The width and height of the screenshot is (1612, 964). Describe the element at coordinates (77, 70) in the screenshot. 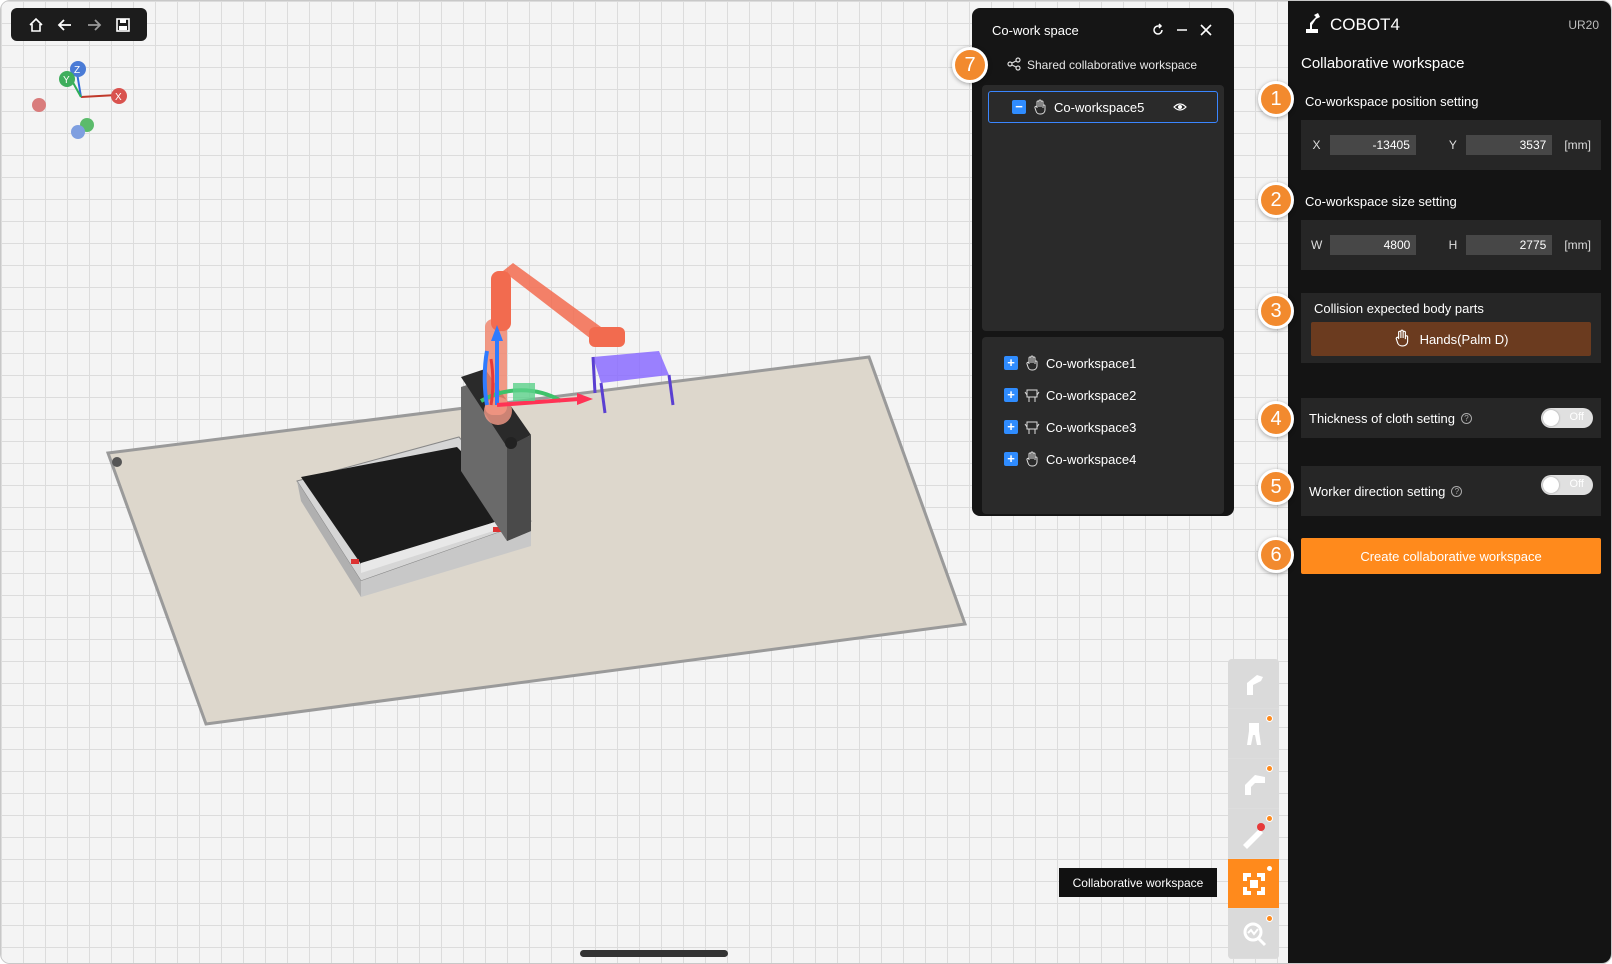

I see `axis-z-label: Z` at that location.